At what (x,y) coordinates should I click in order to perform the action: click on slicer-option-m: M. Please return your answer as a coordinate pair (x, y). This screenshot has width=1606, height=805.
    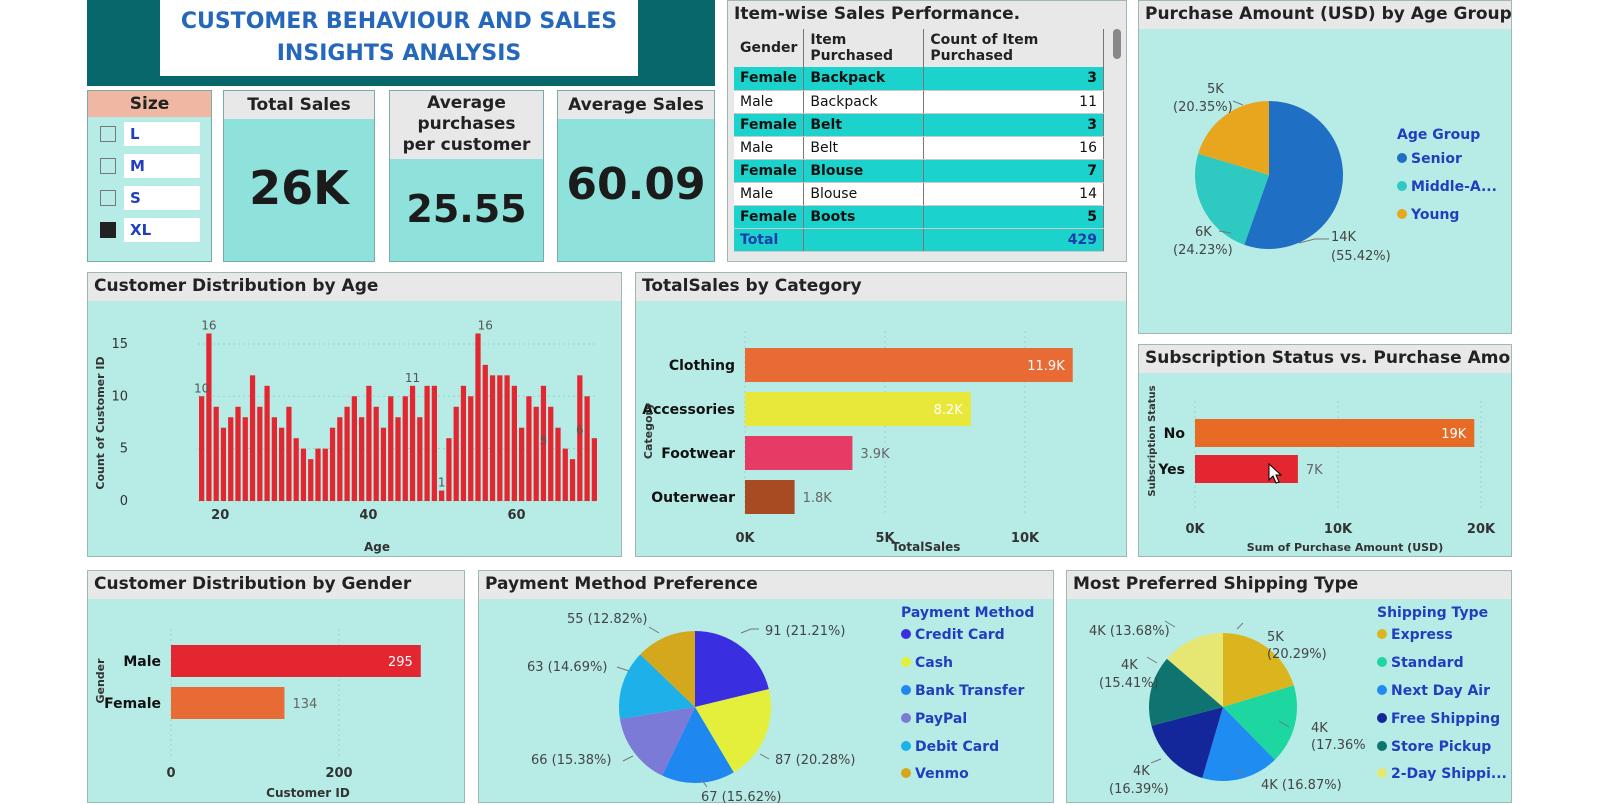
    Looking at the image, I should click on (150, 166).